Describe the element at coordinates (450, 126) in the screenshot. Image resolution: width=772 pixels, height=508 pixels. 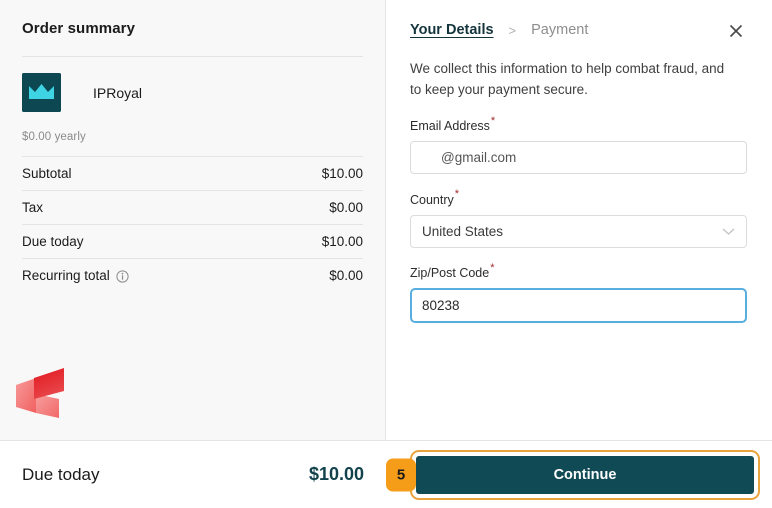
I see `email-field-label: Email Address` at that location.